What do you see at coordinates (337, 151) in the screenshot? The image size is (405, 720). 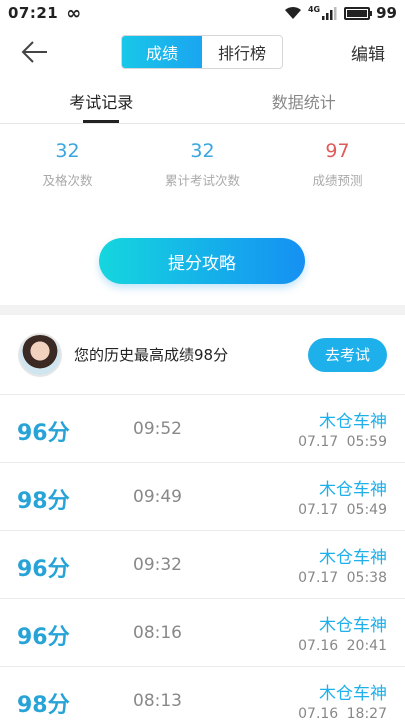 I see `stat-value: 97` at bounding box center [337, 151].